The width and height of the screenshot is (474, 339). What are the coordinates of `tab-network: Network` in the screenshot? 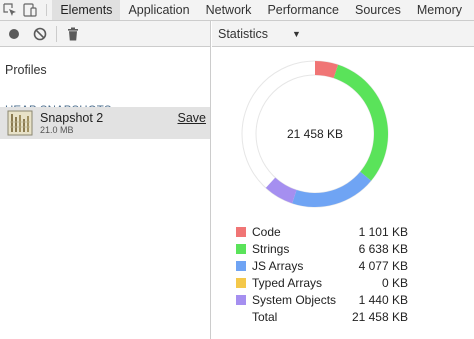 It's located at (229, 10).